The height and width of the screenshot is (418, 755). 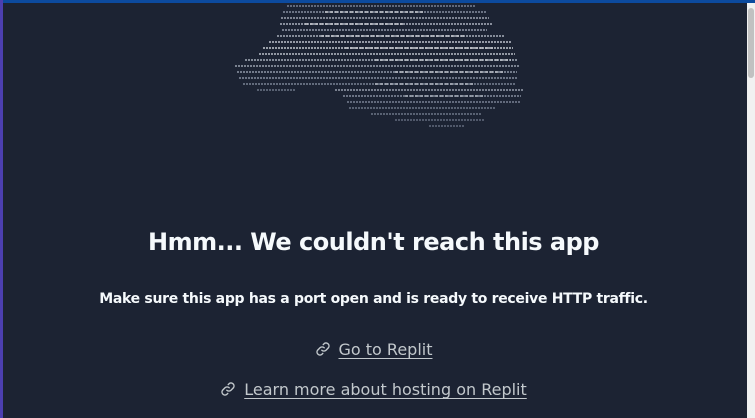 What do you see at coordinates (751, 210) in the screenshot?
I see `vertical-scrollbar` at bounding box center [751, 210].